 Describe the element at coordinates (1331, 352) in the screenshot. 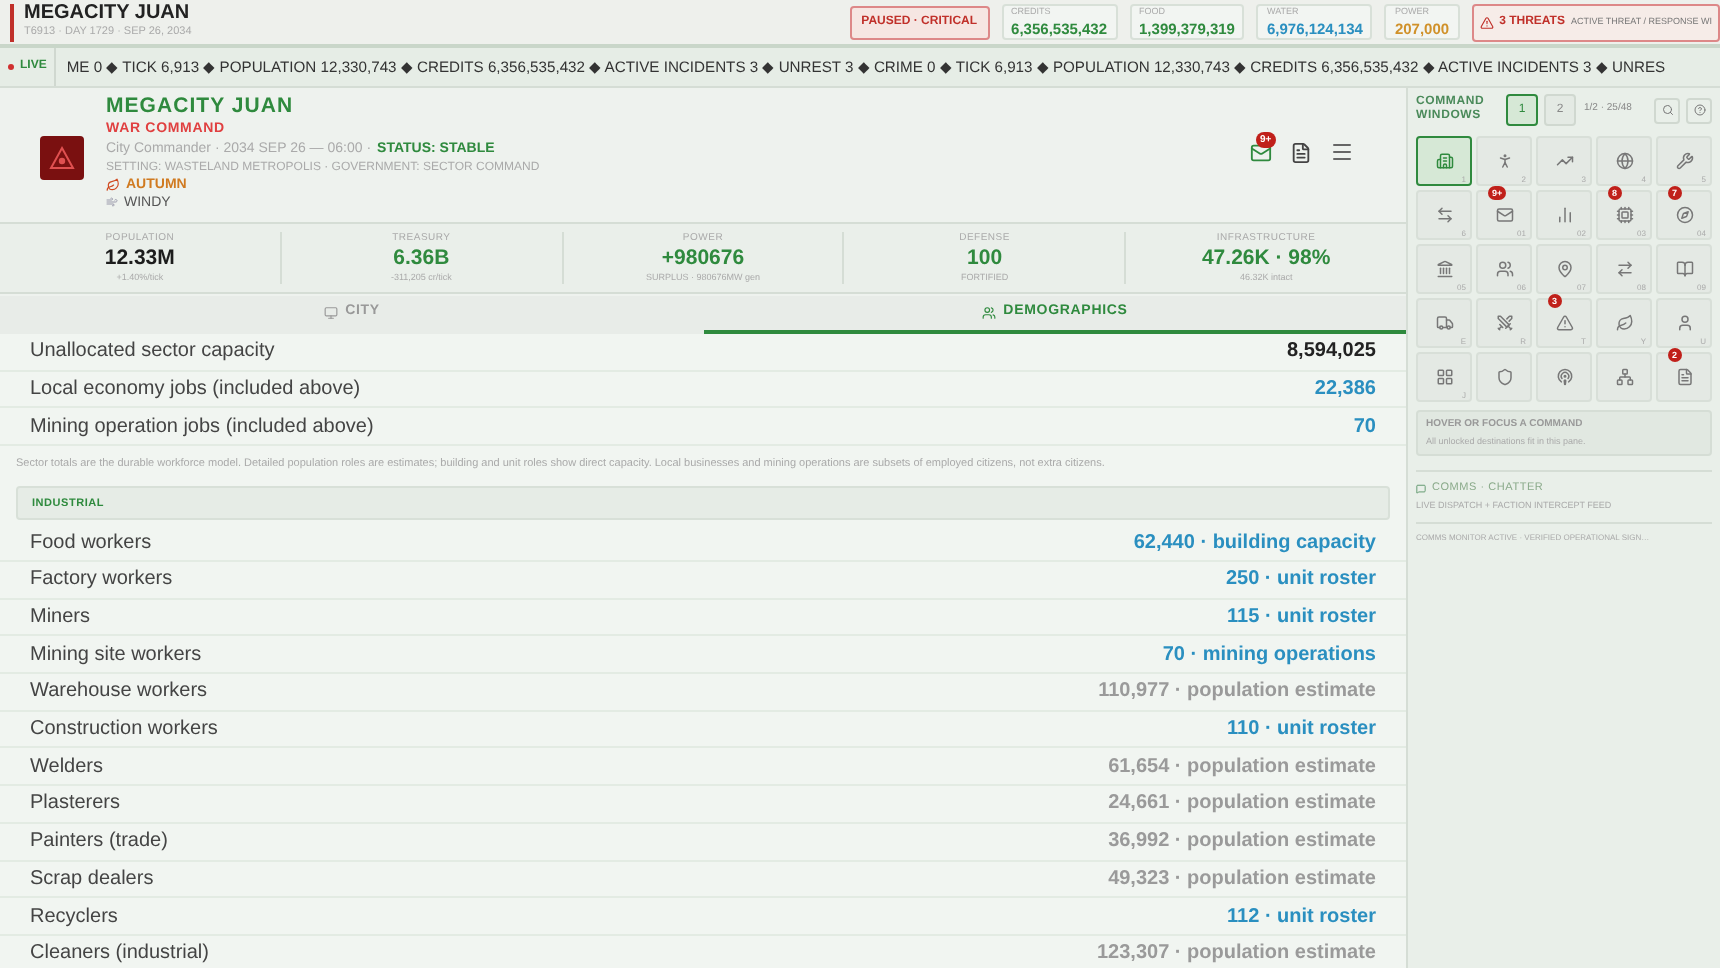

I see `row-value: 8,594,025` at that location.